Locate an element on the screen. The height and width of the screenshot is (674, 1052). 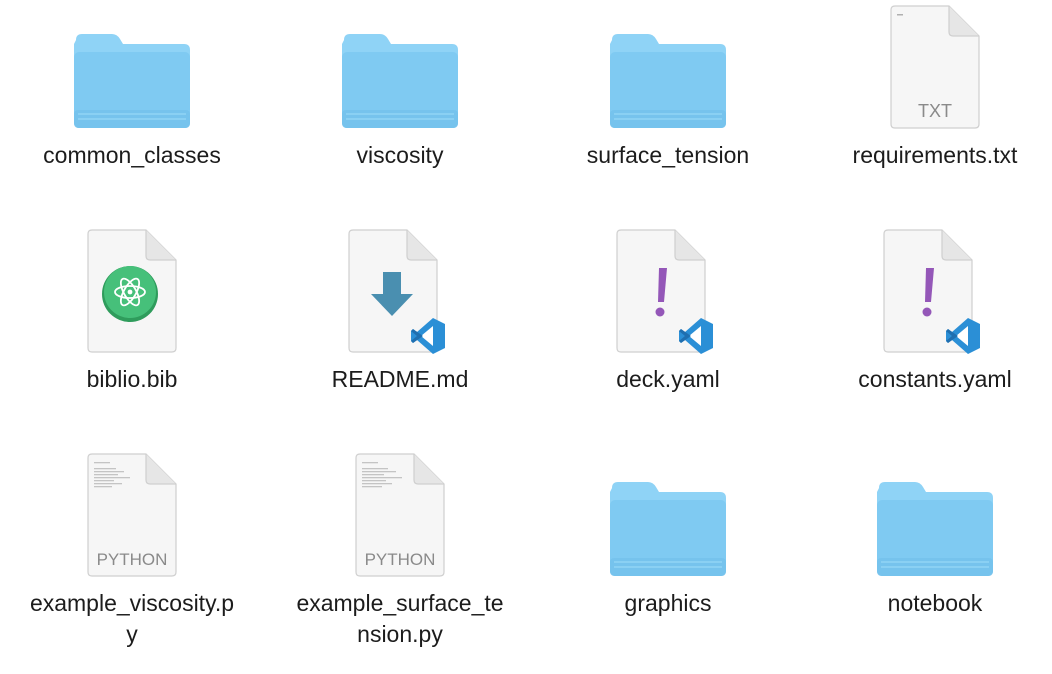
file-label-line: example_surface_te is located at coordinates (400, 603).